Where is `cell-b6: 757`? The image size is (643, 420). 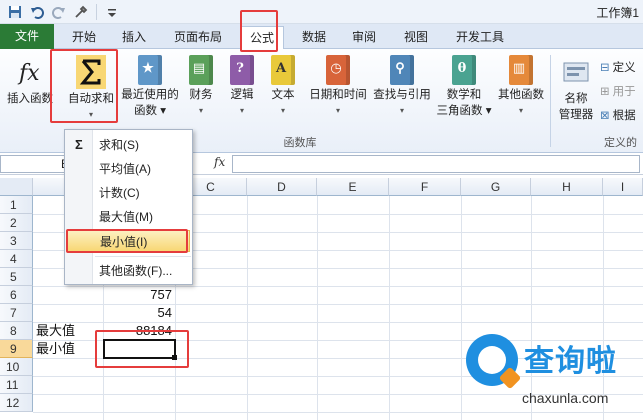
cell-b6: 757 is located at coordinates (139, 295).